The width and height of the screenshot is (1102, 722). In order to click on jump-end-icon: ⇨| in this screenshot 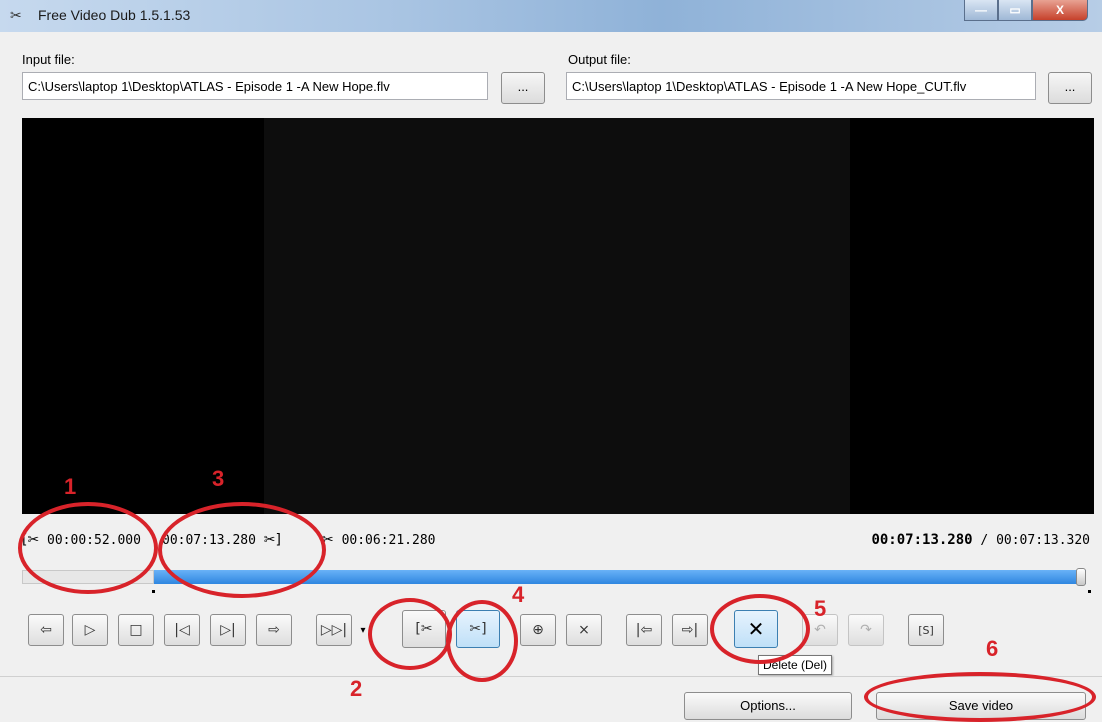, I will do `click(690, 630)`.